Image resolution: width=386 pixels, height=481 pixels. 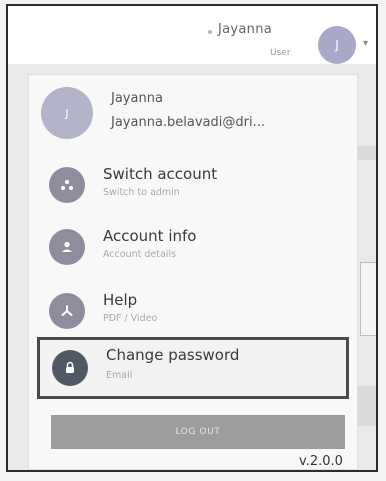 I want to click on menu-item-help: Help PDF / Video, so click(x=191, y=313).